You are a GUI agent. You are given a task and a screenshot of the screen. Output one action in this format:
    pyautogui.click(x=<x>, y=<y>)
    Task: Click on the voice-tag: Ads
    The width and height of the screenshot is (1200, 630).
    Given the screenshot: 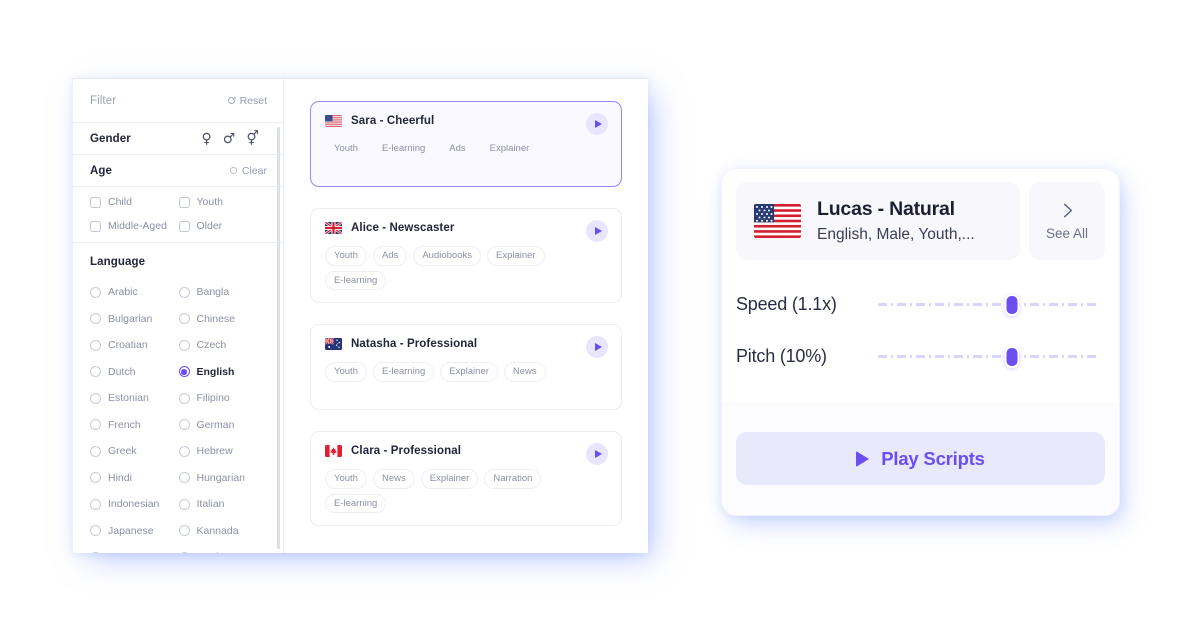 What is the action you would take?
    pyautogui.click(x=457, y=148)
    